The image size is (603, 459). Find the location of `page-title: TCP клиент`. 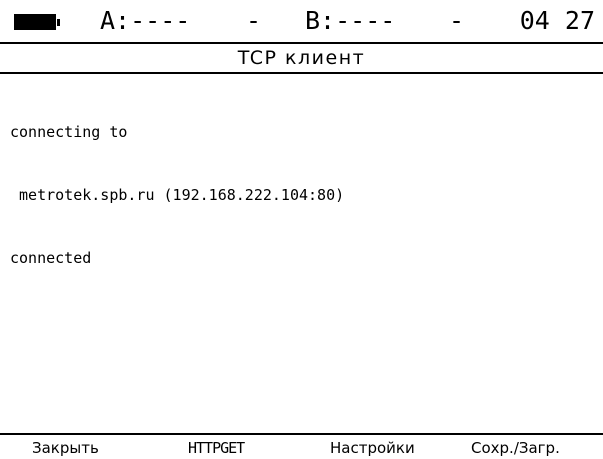

page-title: TCP клиент is located at coordinates (301, 58).